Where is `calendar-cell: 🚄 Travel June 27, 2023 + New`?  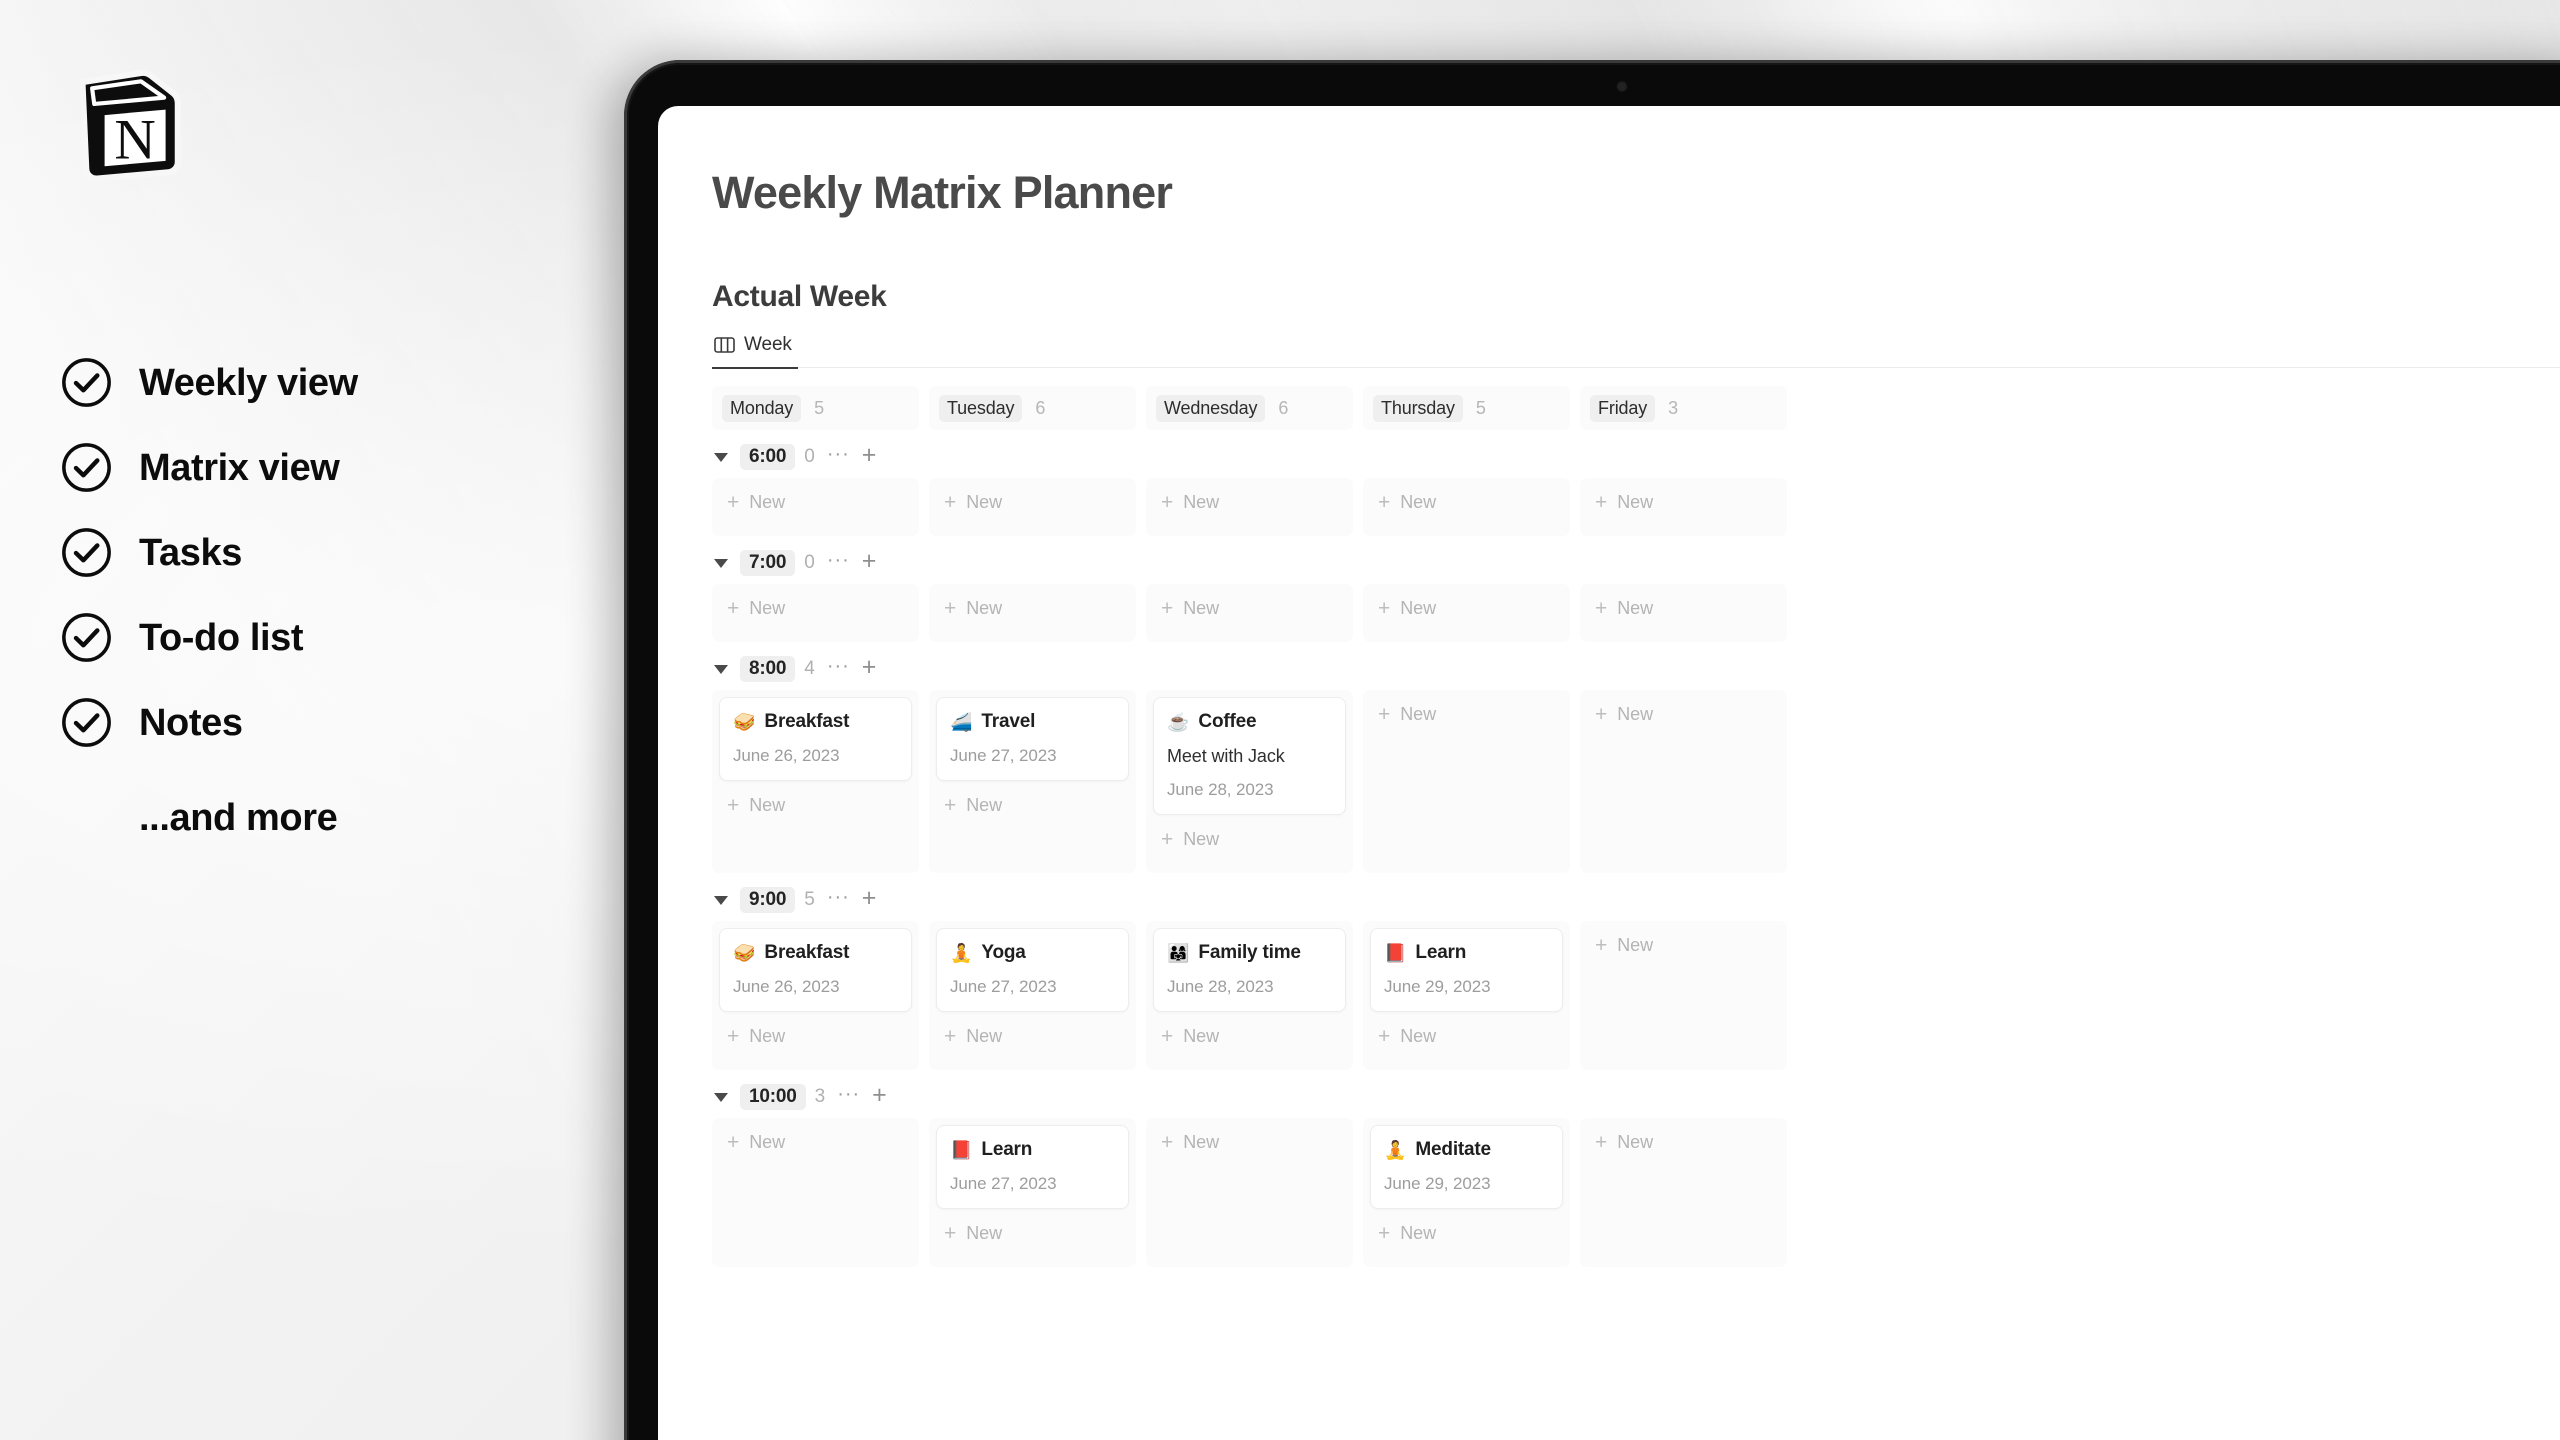 calendar-cell: 🚄 Travel June 27, 2023 + New is located at coordinates (1032, 781).